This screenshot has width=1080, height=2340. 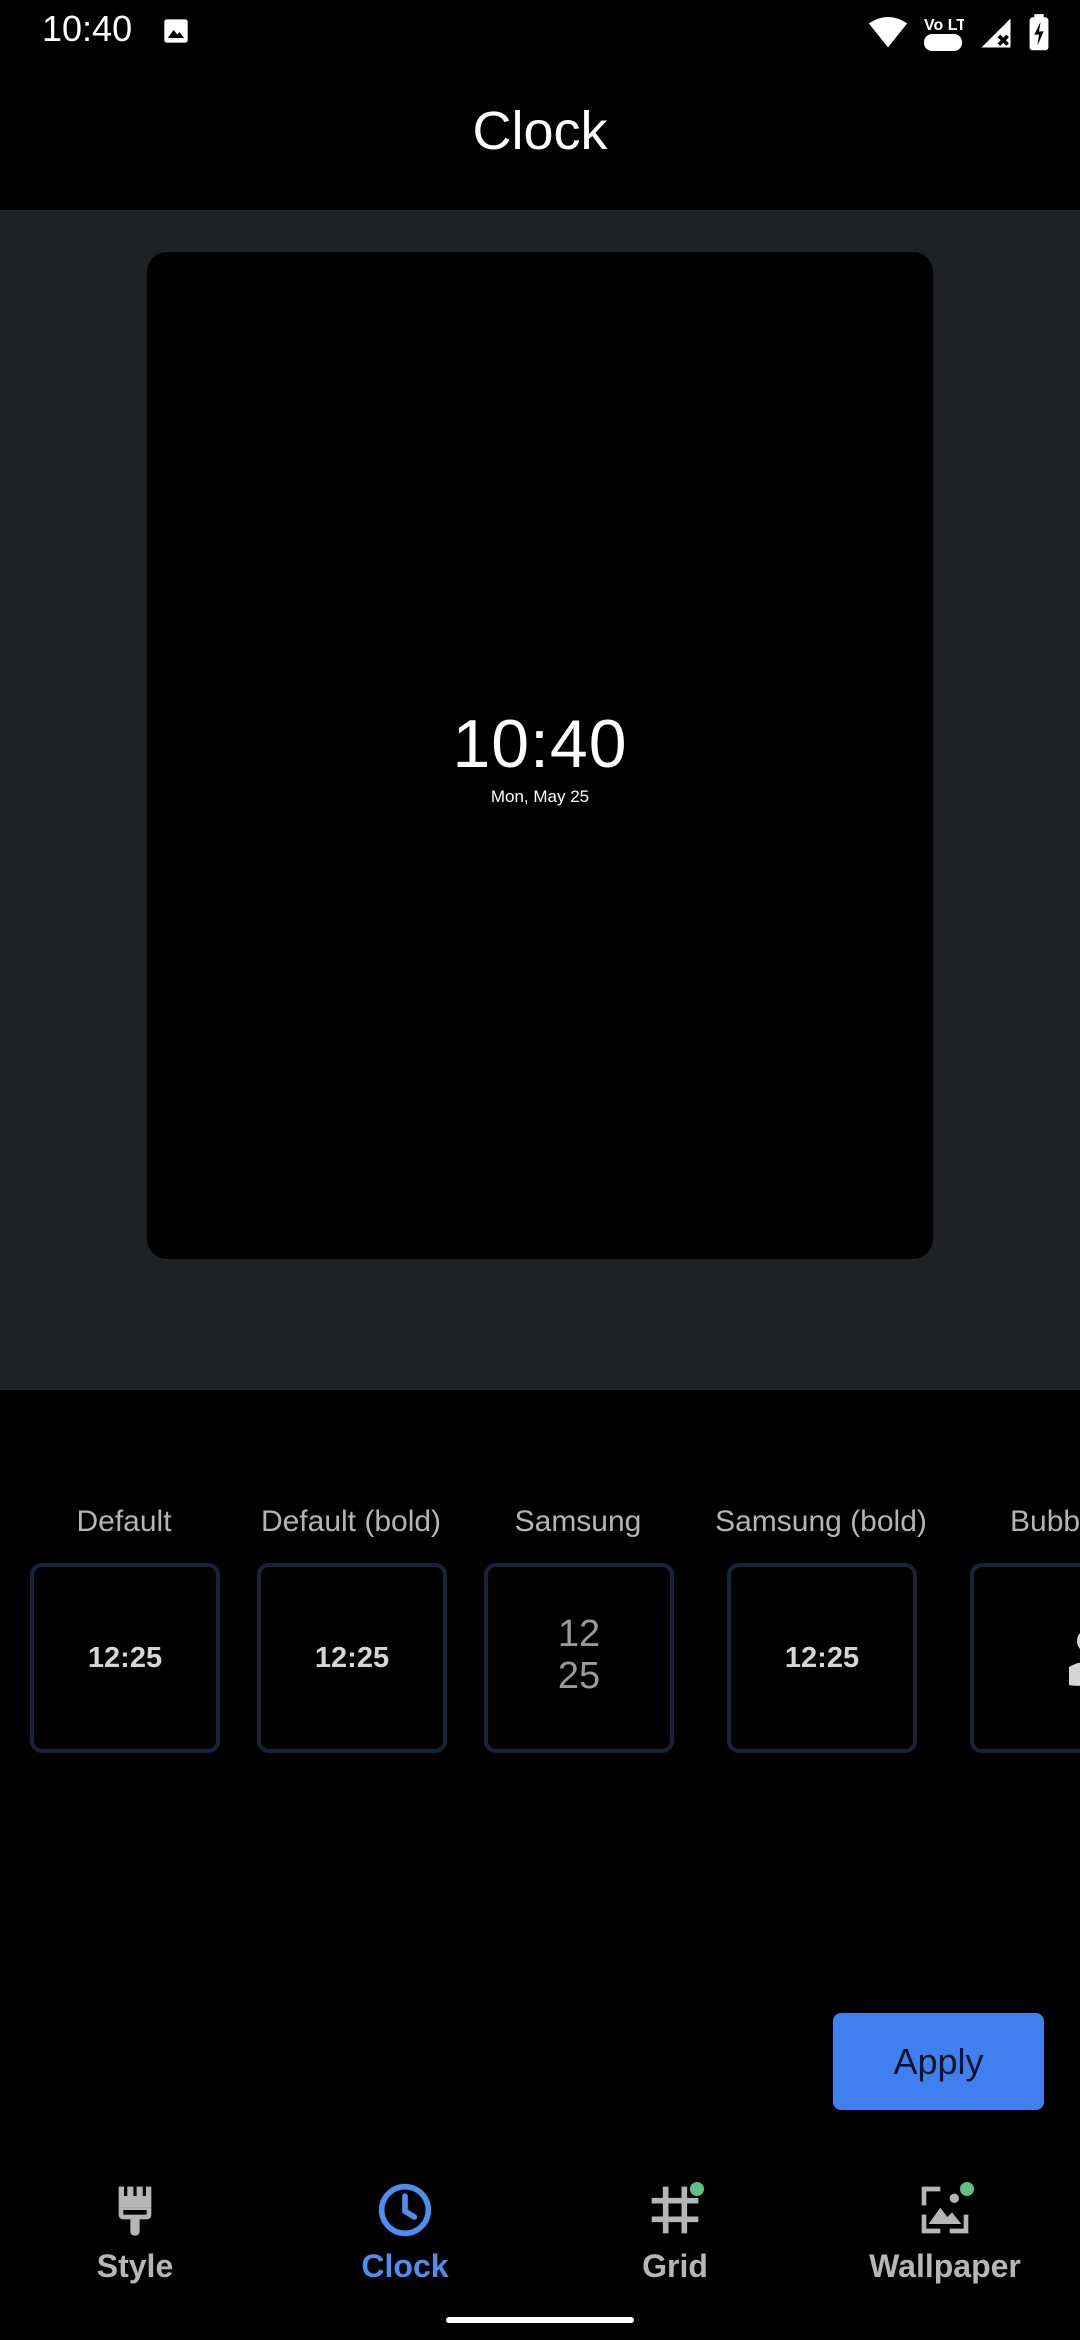 I want to click on nav-label: Style, so click(x=135, y=2266).